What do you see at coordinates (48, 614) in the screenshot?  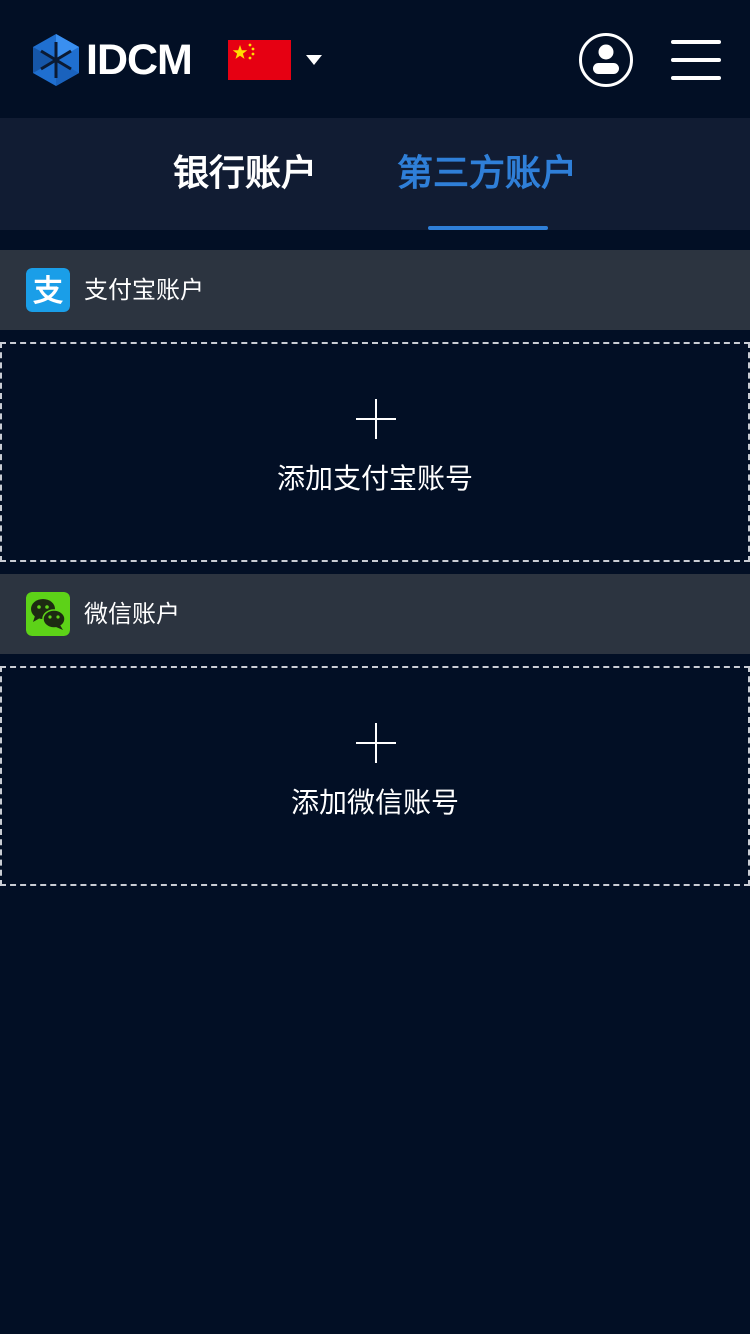 I see `wechat-icon` at bounding box center [48, 614].